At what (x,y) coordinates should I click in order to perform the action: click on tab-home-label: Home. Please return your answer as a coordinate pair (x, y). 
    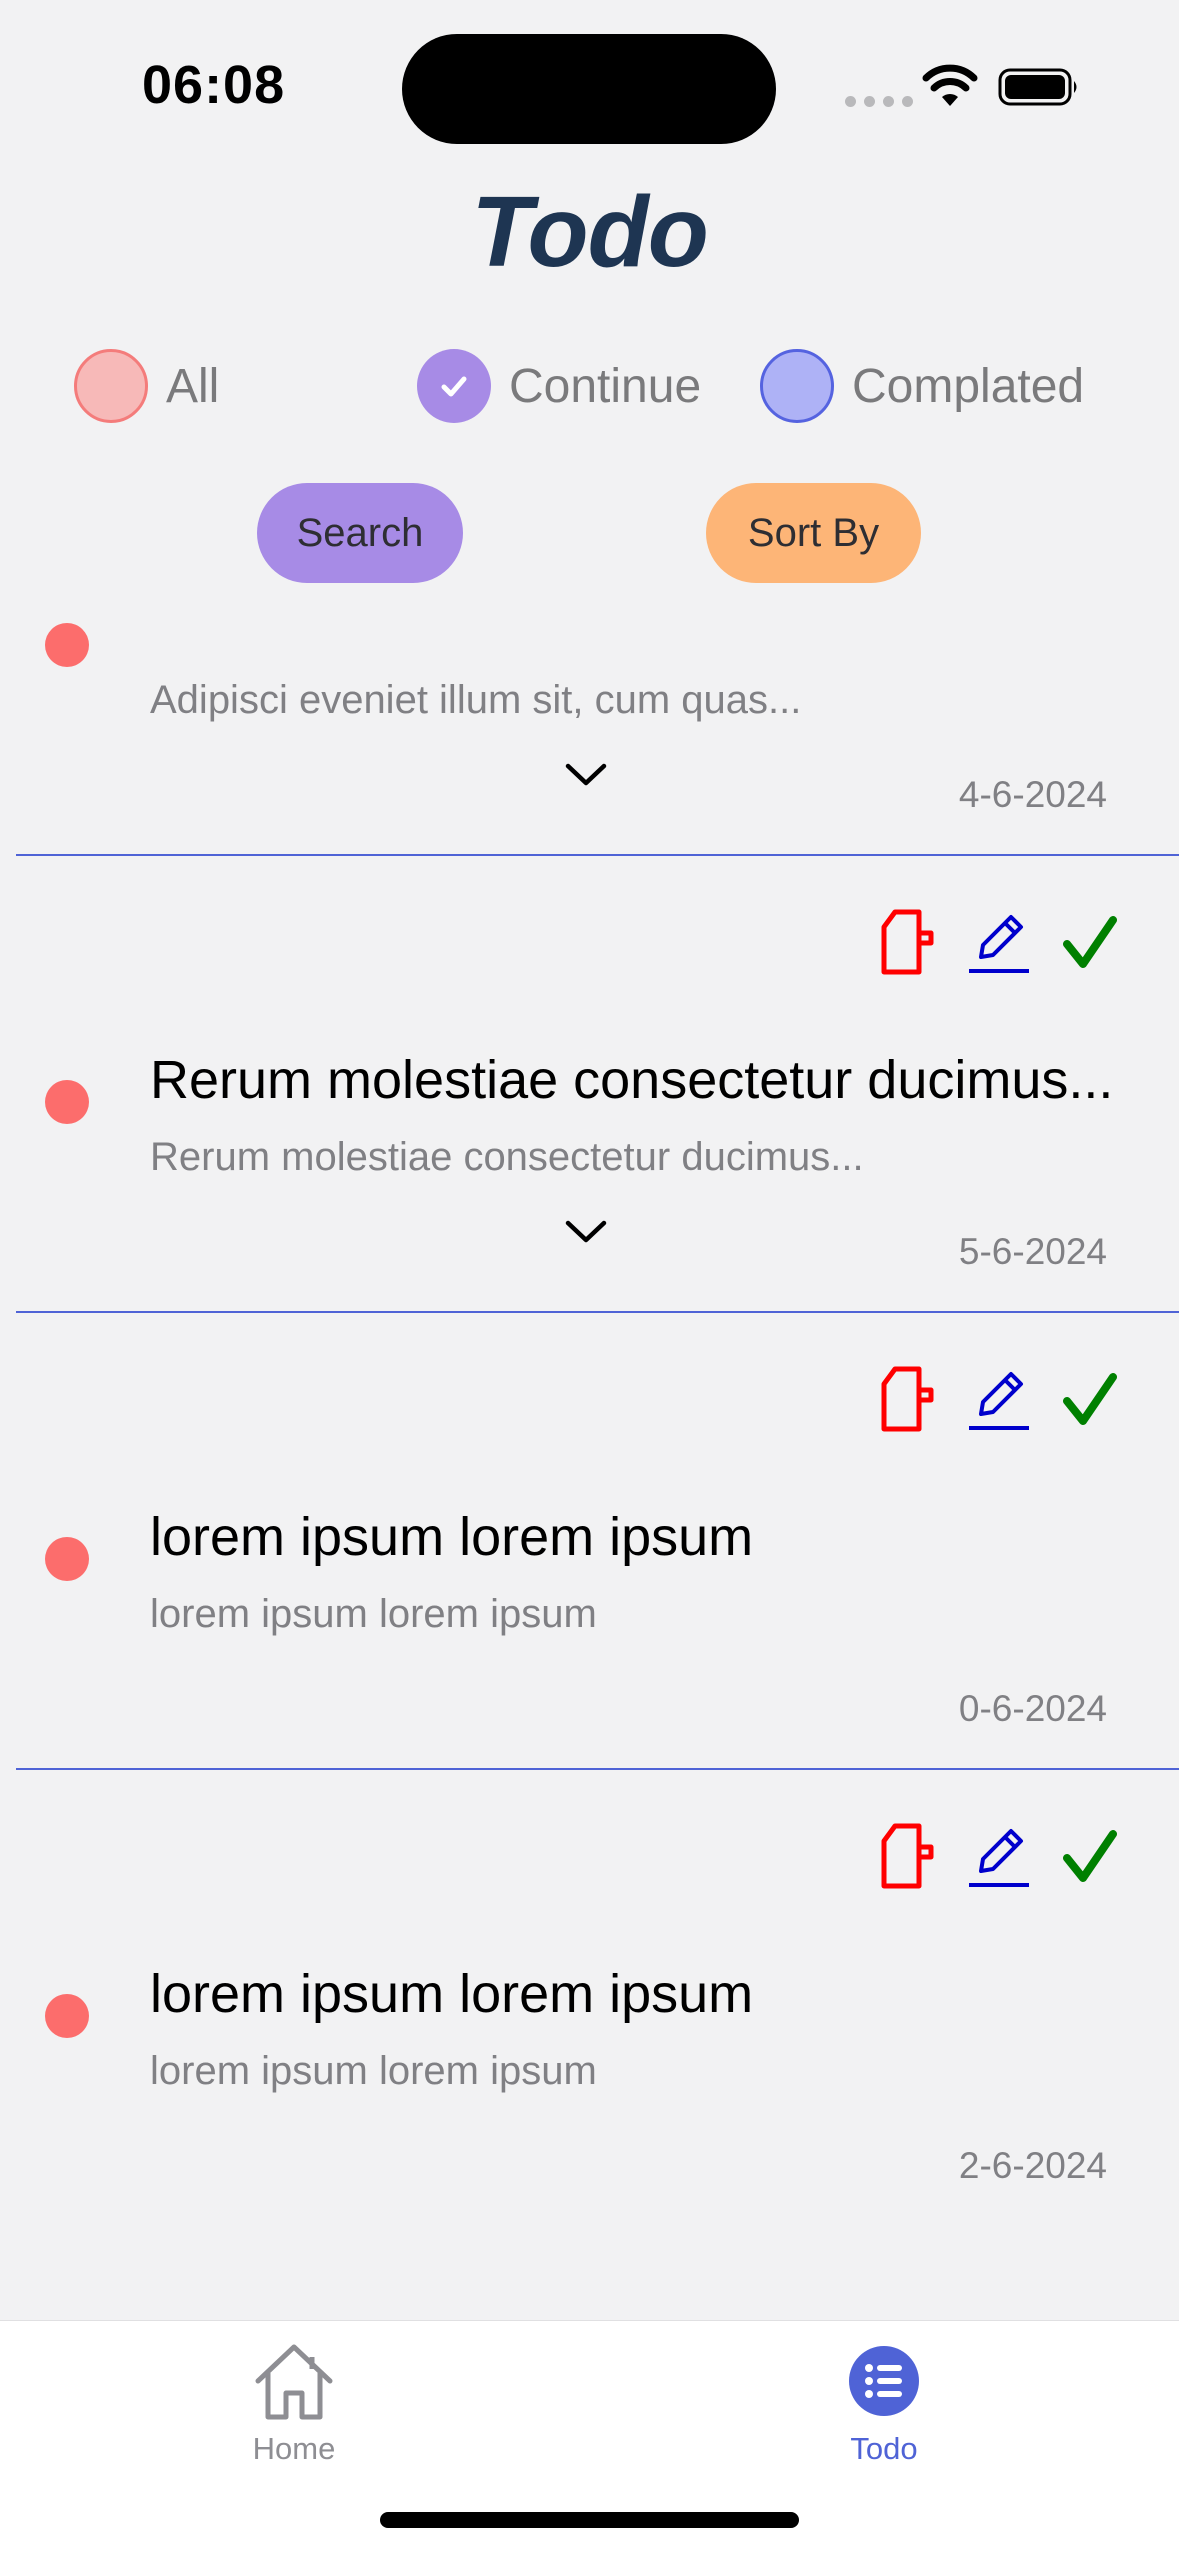
    Looking at the image, I should click on (294, 2448).